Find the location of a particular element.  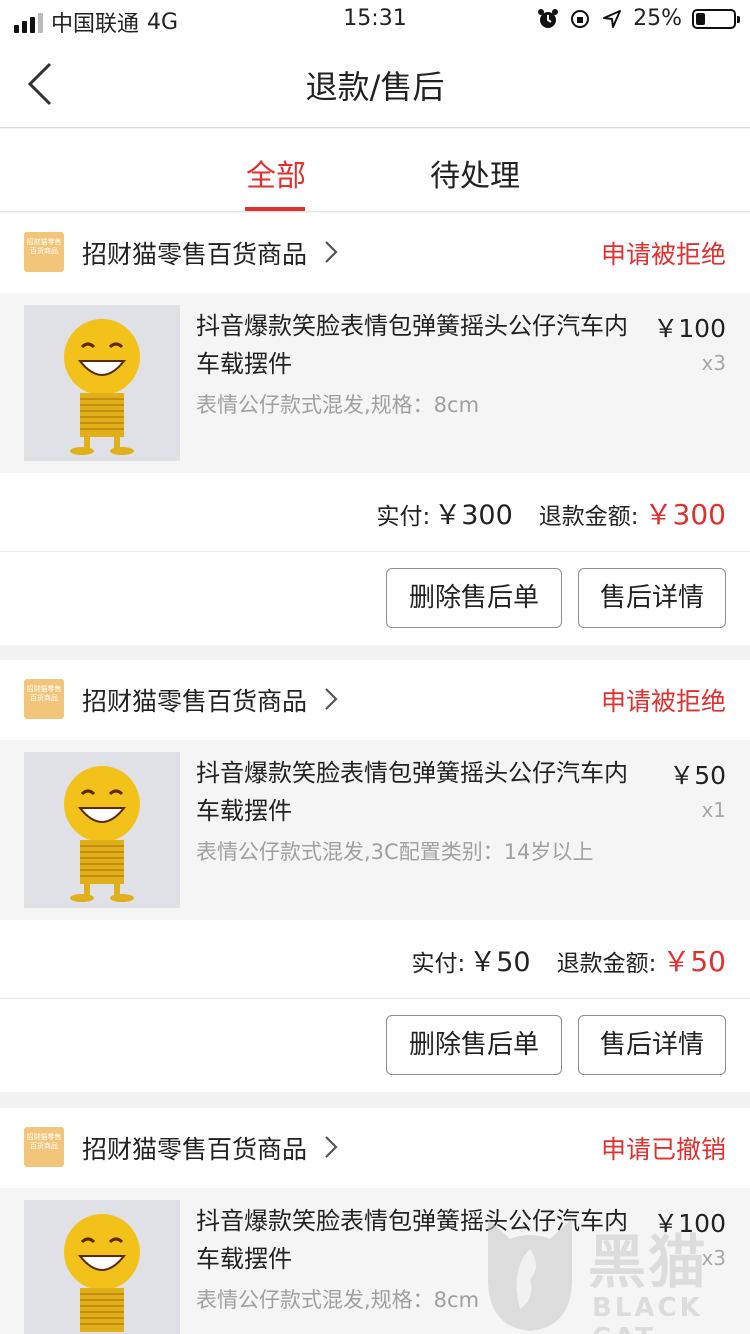

tab-active-indicator is located at coordinates (275, 209).